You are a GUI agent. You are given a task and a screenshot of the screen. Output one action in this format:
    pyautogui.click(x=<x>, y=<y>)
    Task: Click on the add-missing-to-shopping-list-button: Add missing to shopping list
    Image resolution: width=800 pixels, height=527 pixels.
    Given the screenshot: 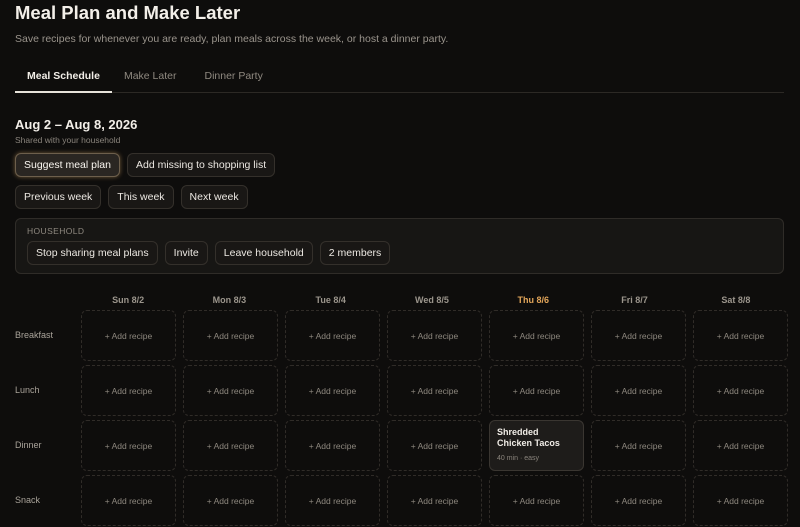 What is the action you would take?
    pyautogui.click(x=201, y=165)
    